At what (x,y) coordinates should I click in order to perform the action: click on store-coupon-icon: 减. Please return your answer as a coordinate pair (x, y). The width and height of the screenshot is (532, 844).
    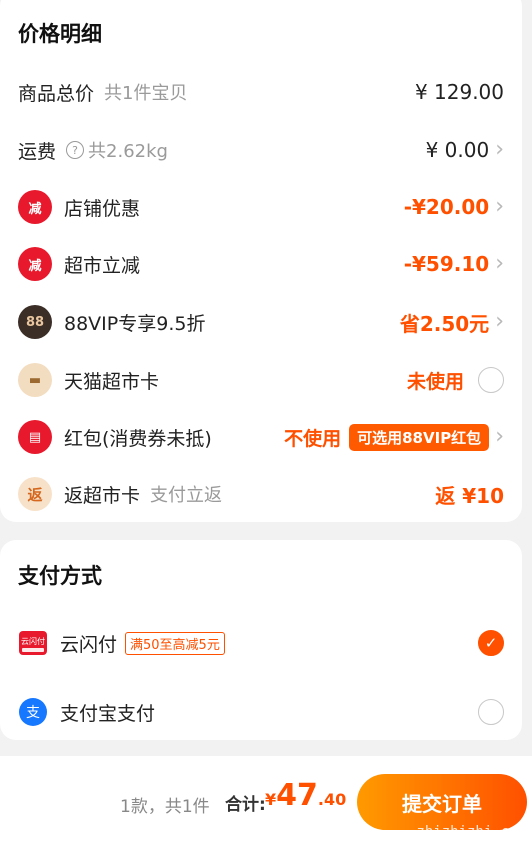
    Looking at the image, I should click on (35, 207).